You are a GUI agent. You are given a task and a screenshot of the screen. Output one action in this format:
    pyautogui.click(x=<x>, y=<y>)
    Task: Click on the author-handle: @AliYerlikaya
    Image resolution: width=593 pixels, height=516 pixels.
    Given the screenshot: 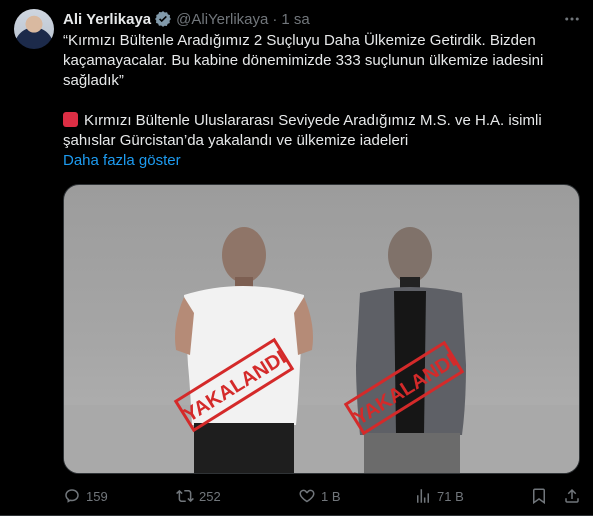 What is the action you would take?
    pyautogui.click(x=222, y=19)
    